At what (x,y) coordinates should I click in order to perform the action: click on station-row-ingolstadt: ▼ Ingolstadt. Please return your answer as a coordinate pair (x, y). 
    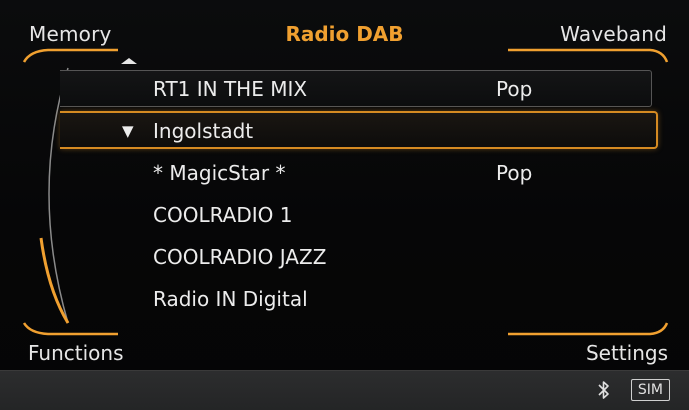
    Looking at the image, I should click on (344, 131).